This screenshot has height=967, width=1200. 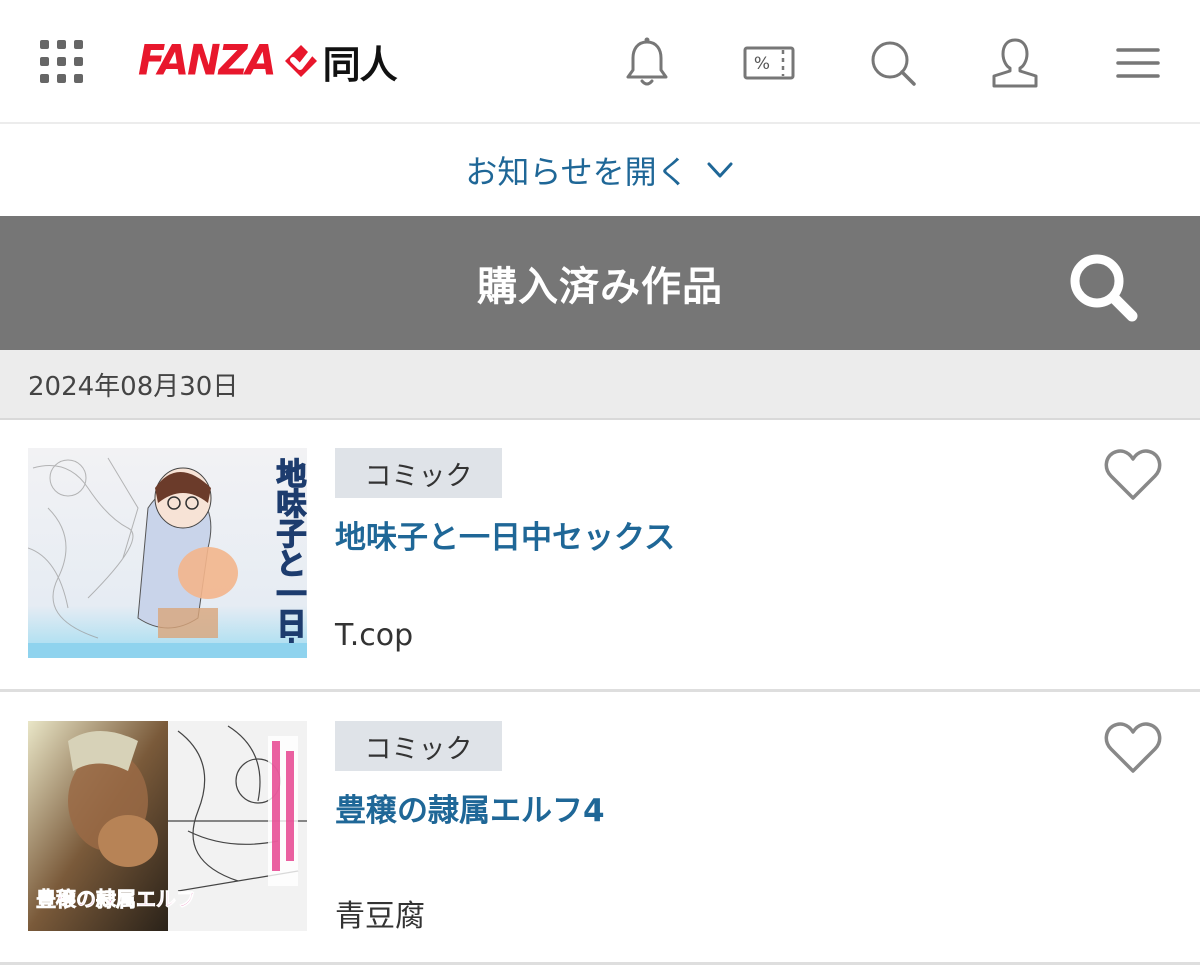 What do you see at coordinates (647, 63) in the screenshot?
I see `bell-icon` at bounding box center [647, 63].